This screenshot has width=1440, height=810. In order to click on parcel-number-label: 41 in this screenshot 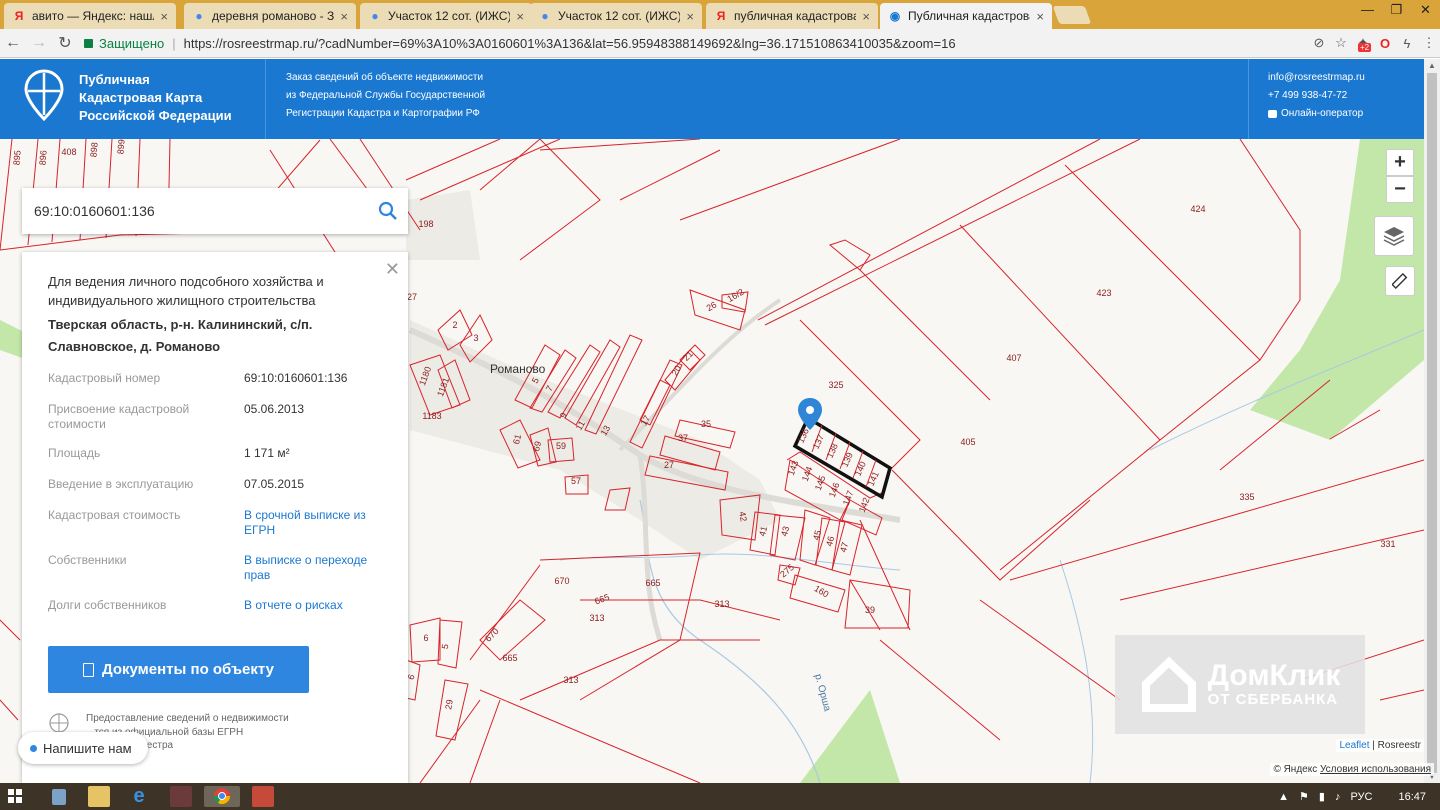, I will do `click(763, 531)`.